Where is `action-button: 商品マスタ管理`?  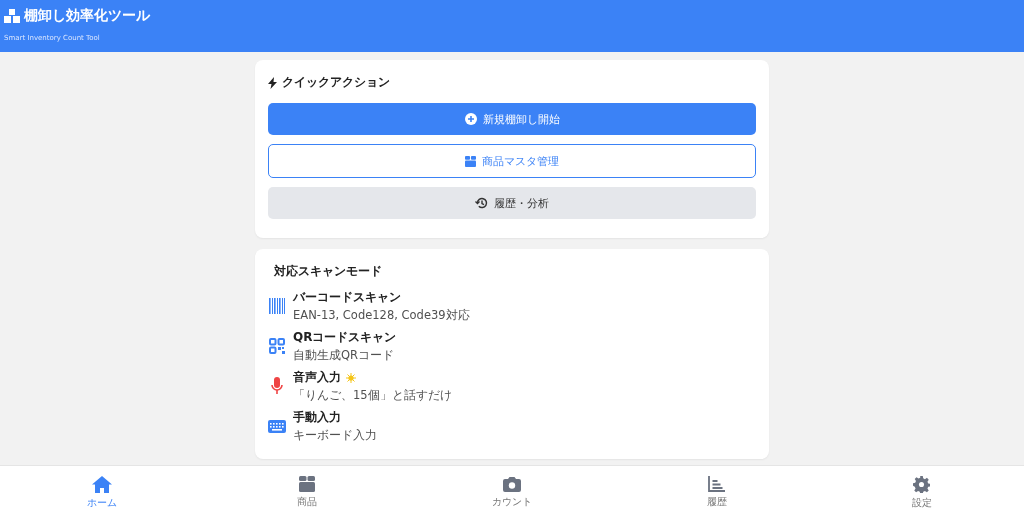
action-button: 商品マスタ管理 is located at coordinates (512, 161).